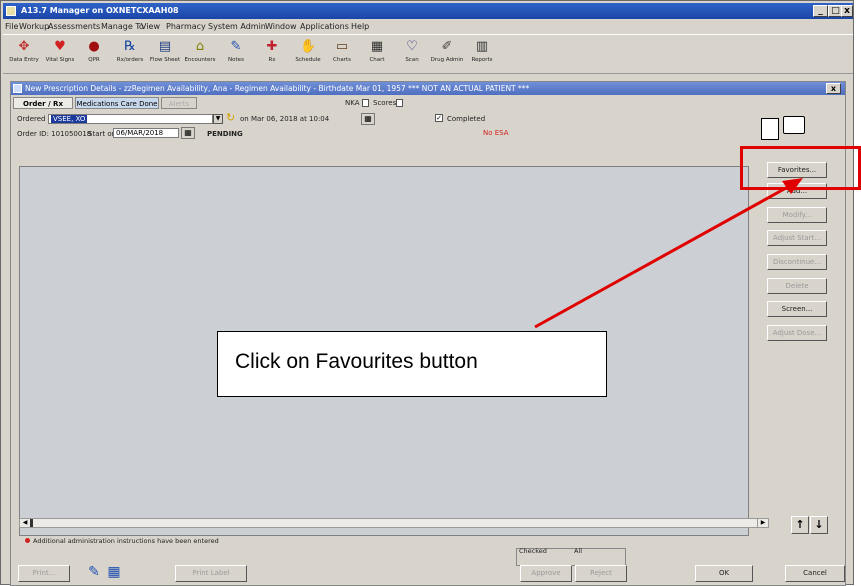 The height and width of the screenshot is (586, 861). I want to click on annotation-arrow, so click(668, 253).